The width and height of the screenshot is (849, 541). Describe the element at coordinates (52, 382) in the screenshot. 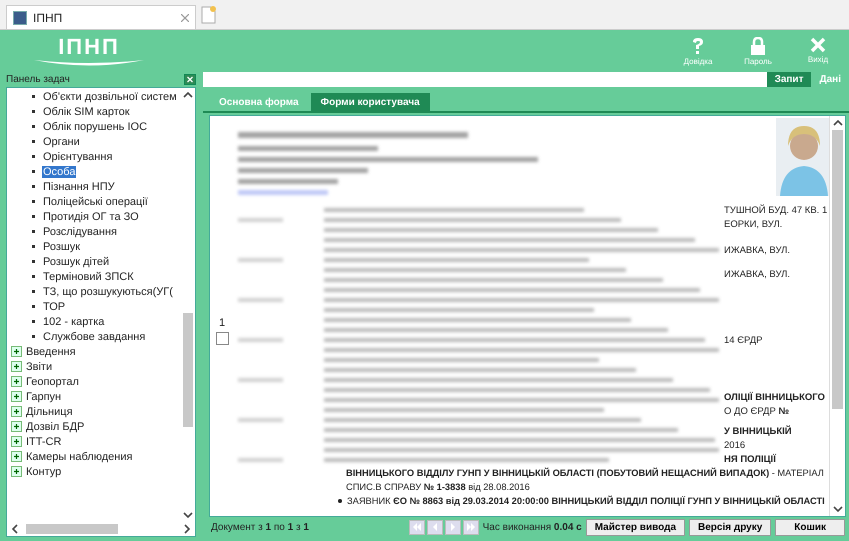

I see `tree-group-label: Геопортал` at that location.